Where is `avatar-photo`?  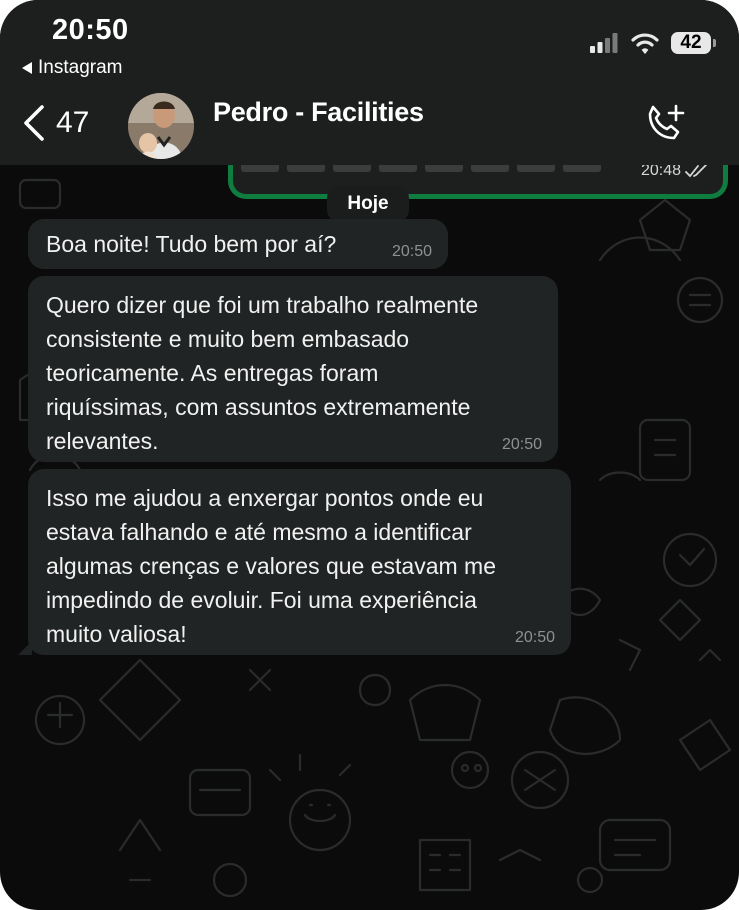 avatar-photo is located at coordinates (161, 126).